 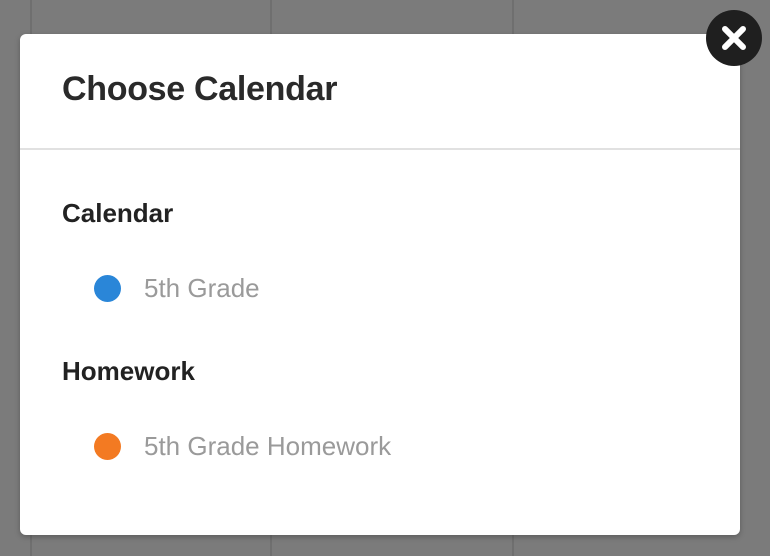 What do you see at coordinates (118, 213) in the screenshot?
I see `section-heading-calendar: Calendar` at bounding box center [118, 213].